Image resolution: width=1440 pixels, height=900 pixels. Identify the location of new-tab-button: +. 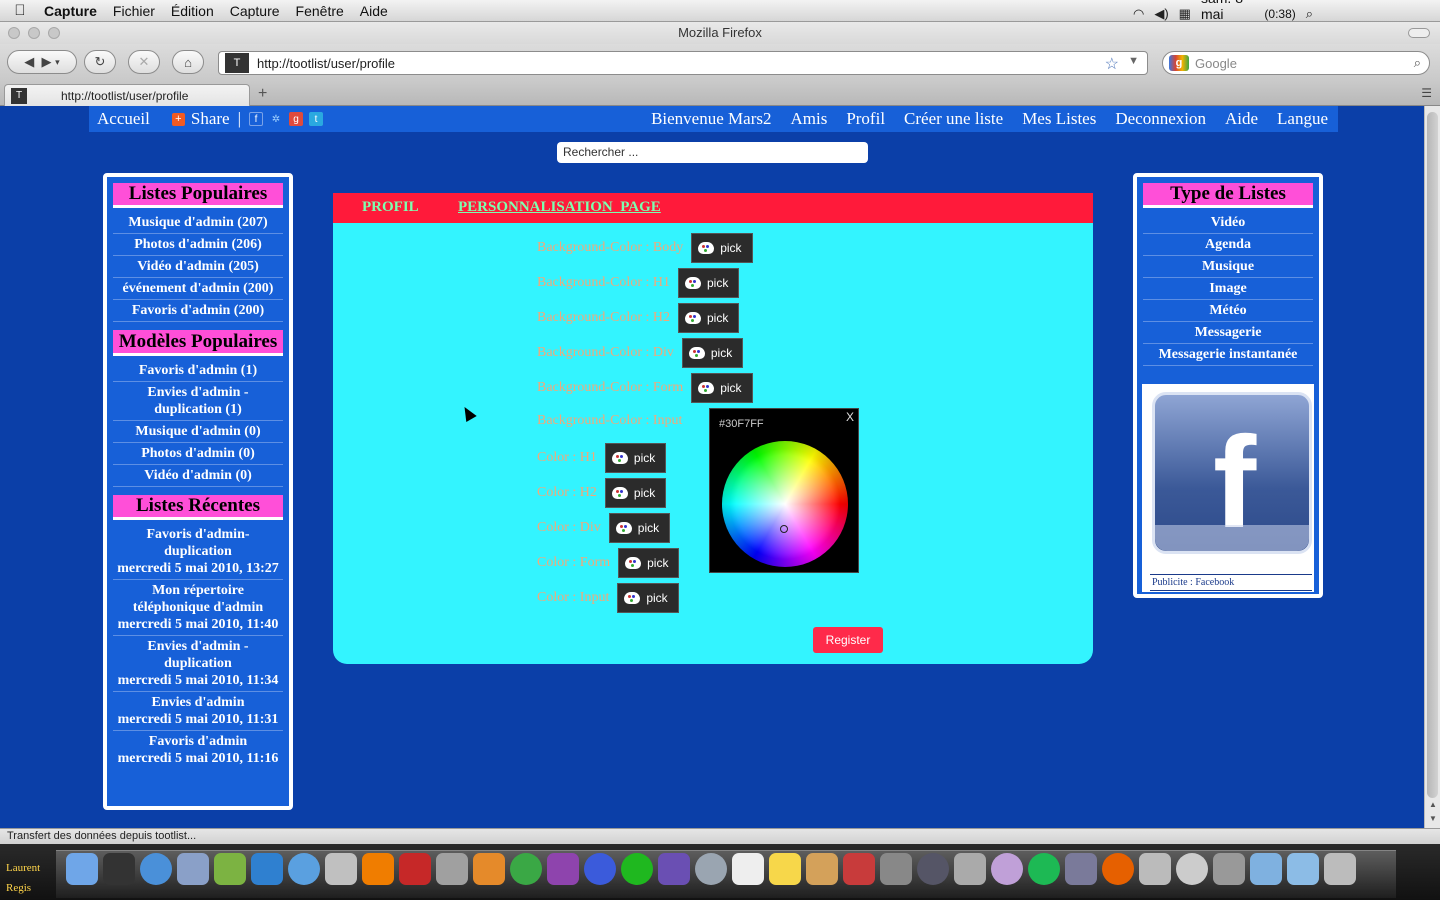
(262, 94).